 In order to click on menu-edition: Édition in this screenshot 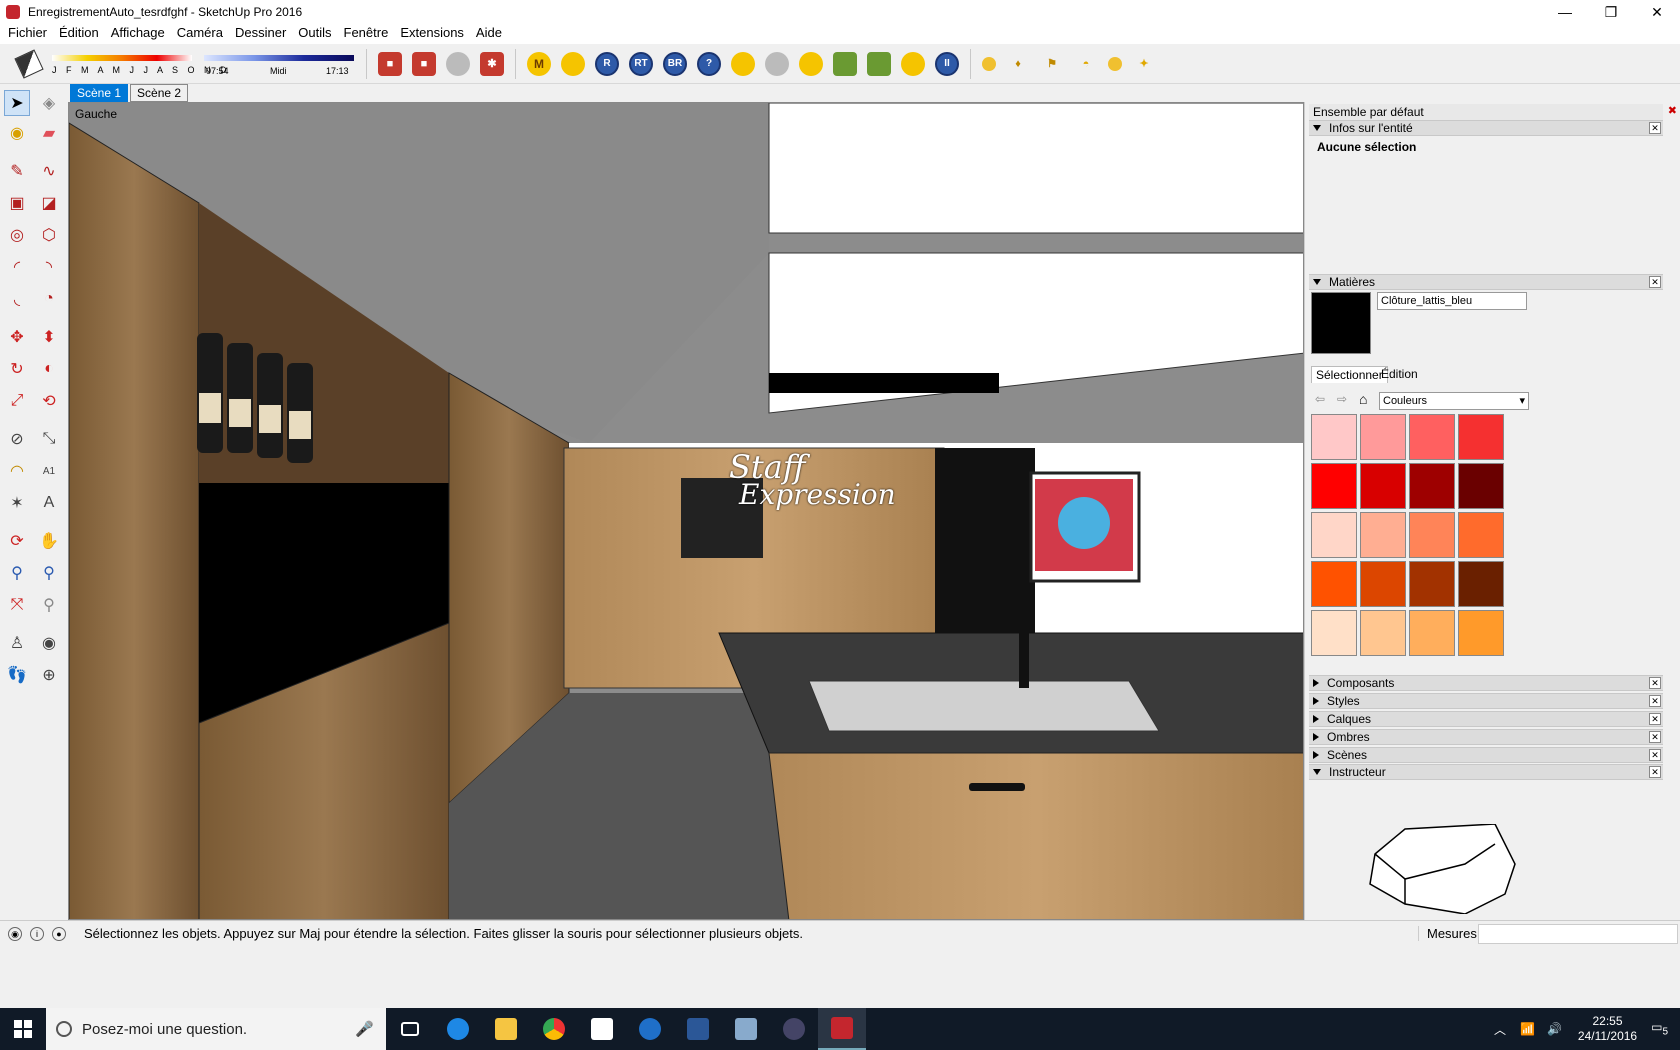, I will do `click(79, 33)`.